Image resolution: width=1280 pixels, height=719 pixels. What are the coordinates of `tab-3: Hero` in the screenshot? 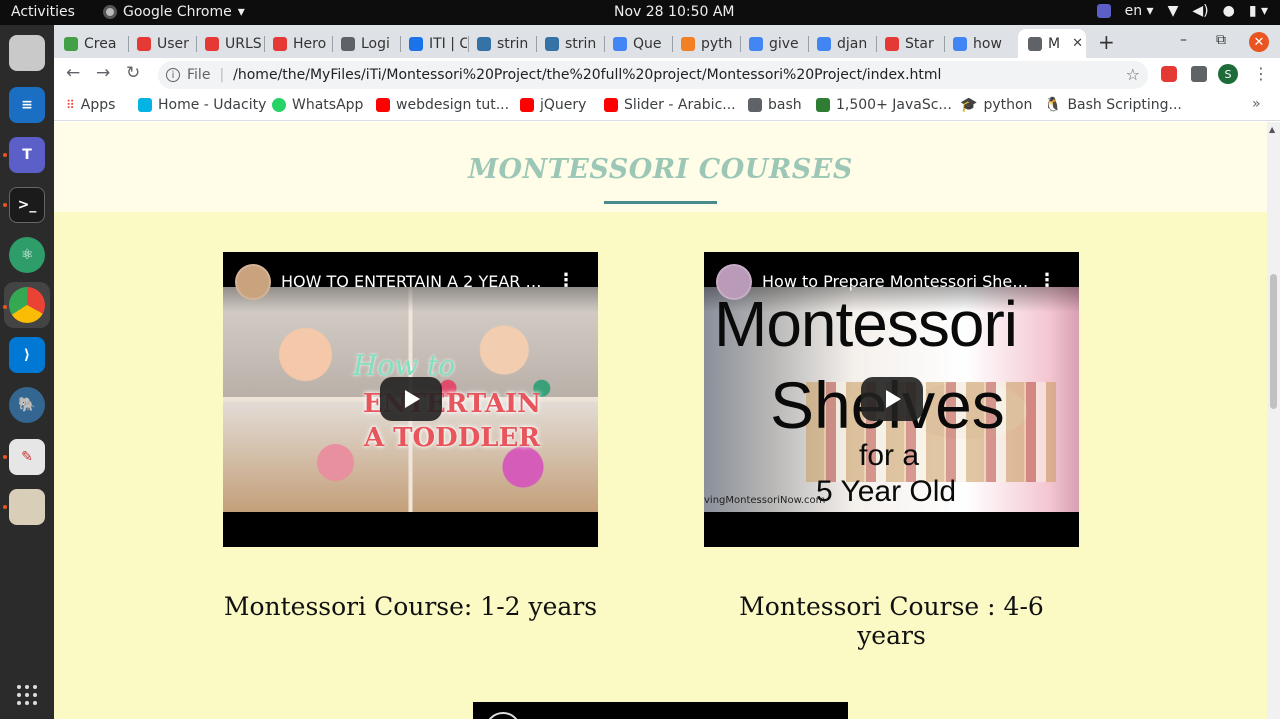 It's located at (297, 43).